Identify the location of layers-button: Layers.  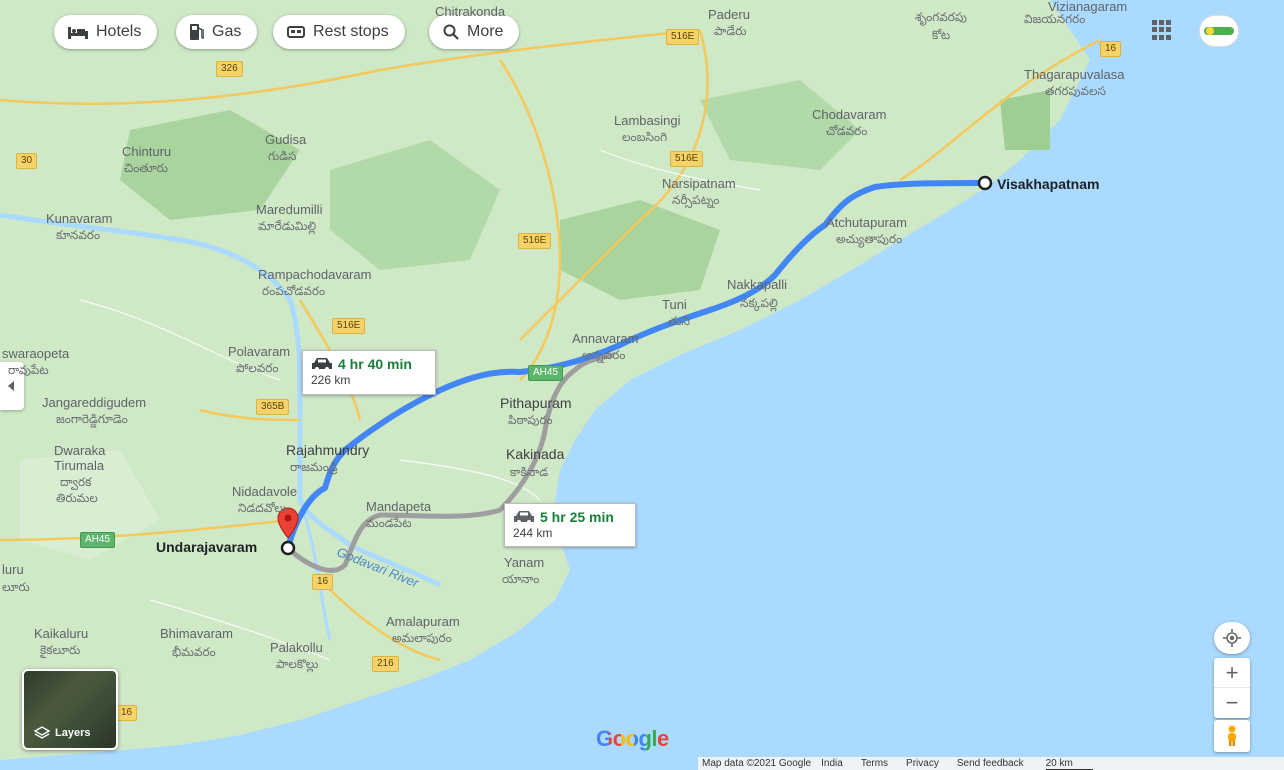
(70, 709).